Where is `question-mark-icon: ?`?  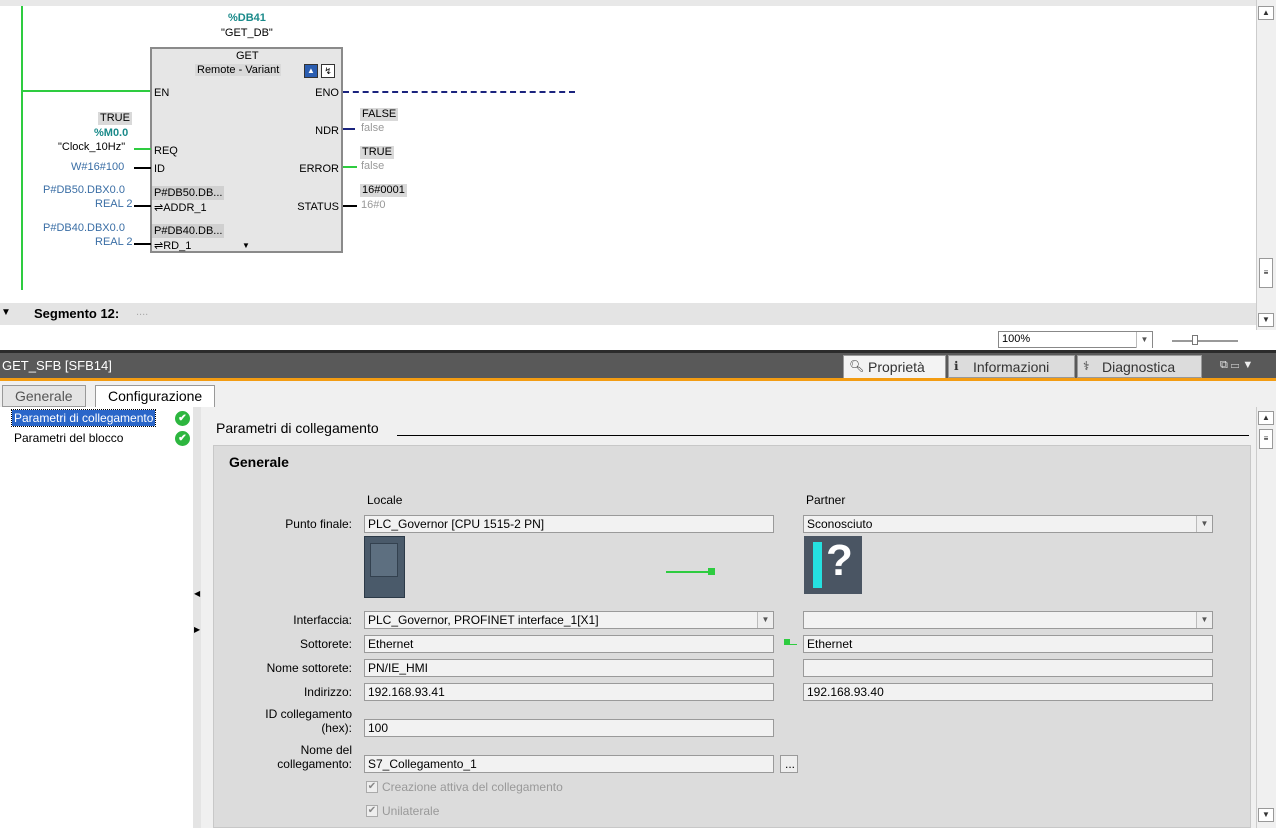
question-mark-icon: ? is located at coordinates (839, 560).